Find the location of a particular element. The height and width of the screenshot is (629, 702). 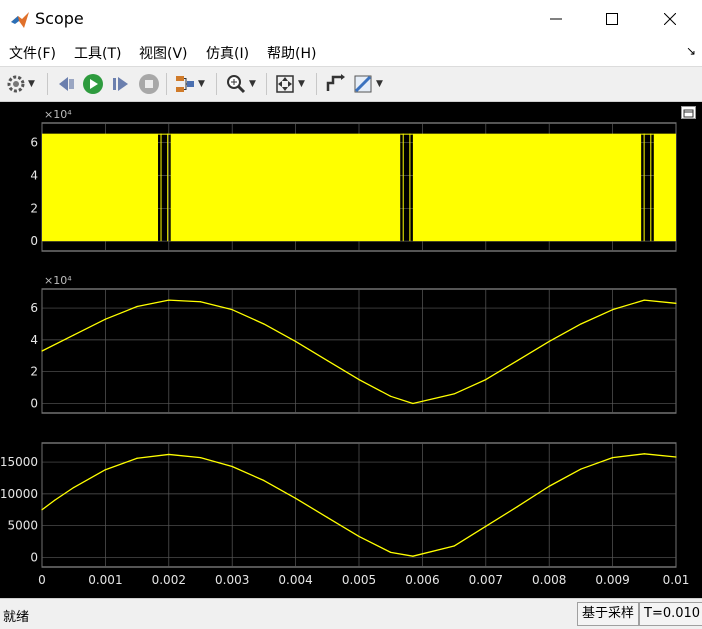

menu-view: 视图(V) is located at coordinates (163, 53).